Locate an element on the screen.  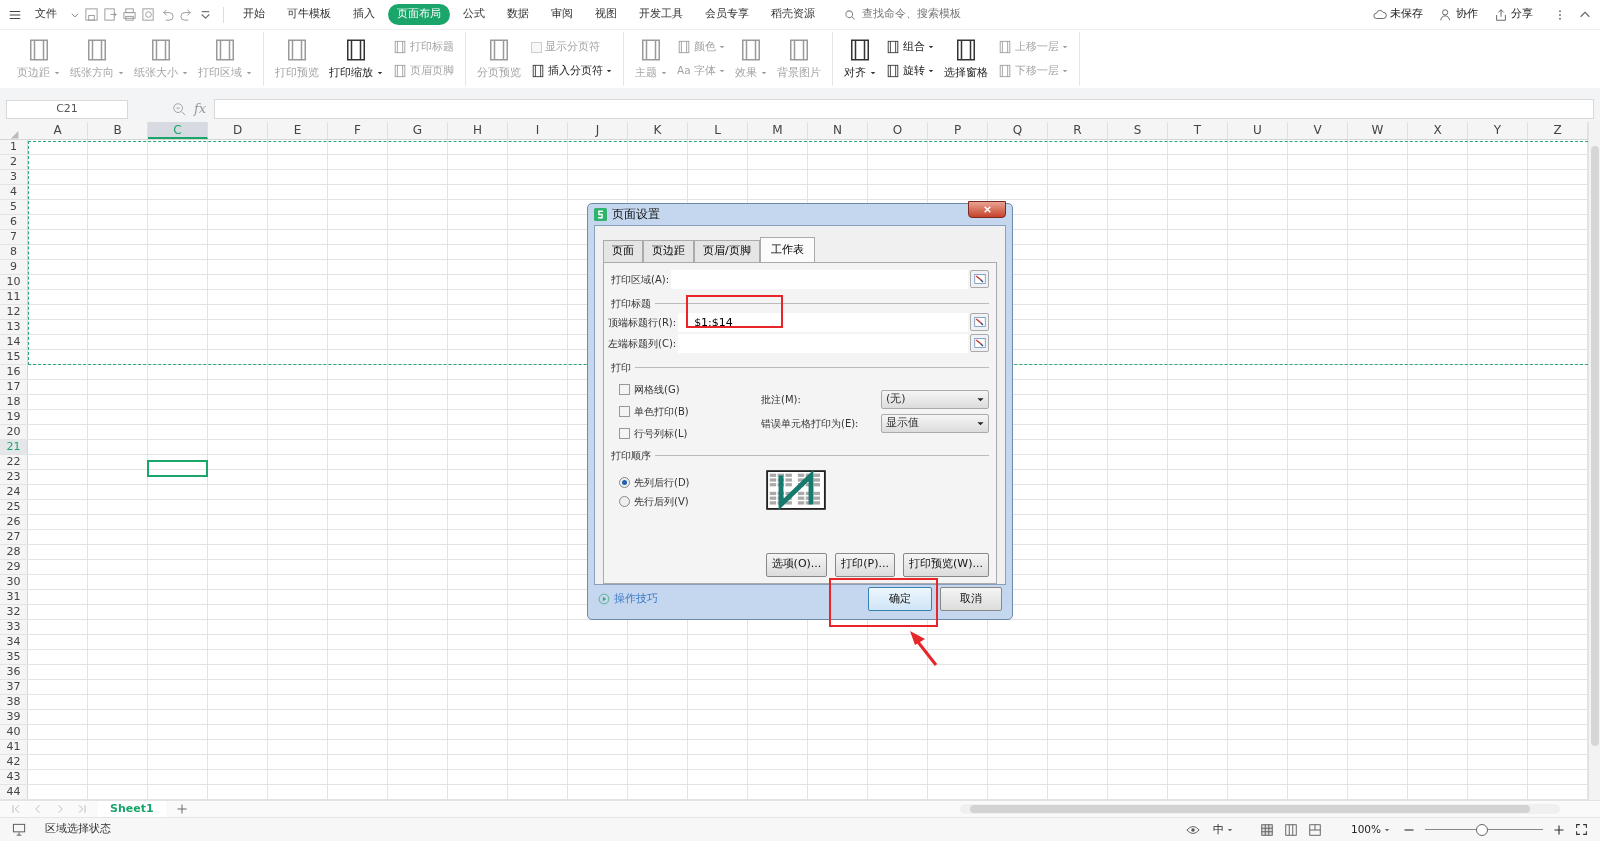
menu-tab: 插入 is located at coordinates (364, 14).